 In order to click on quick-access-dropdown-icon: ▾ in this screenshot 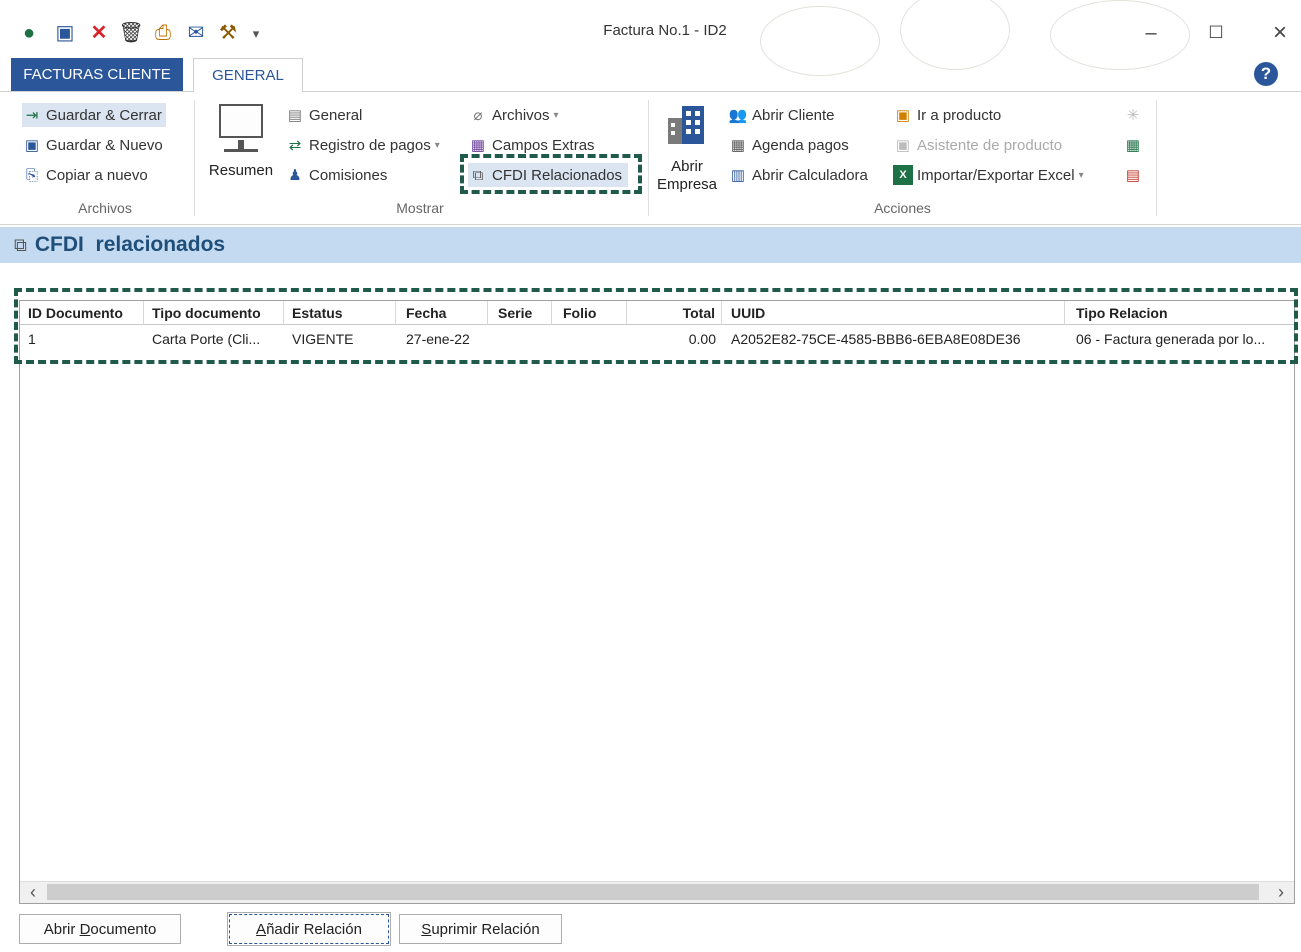, I will do `click(256, 33)`.